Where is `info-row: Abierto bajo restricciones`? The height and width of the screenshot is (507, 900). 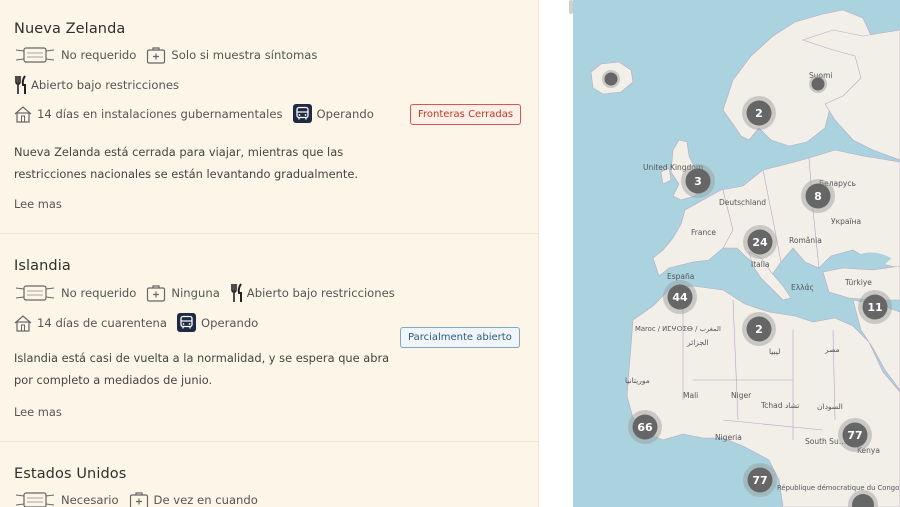 info-row: Abierto bajo restricciones is located at coordinates (101, 85).